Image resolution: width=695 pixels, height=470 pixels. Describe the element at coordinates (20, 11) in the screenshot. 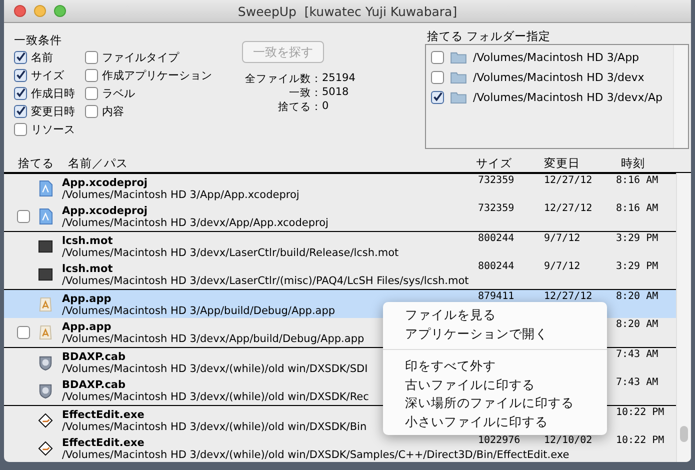

I see `close-button` at that location.